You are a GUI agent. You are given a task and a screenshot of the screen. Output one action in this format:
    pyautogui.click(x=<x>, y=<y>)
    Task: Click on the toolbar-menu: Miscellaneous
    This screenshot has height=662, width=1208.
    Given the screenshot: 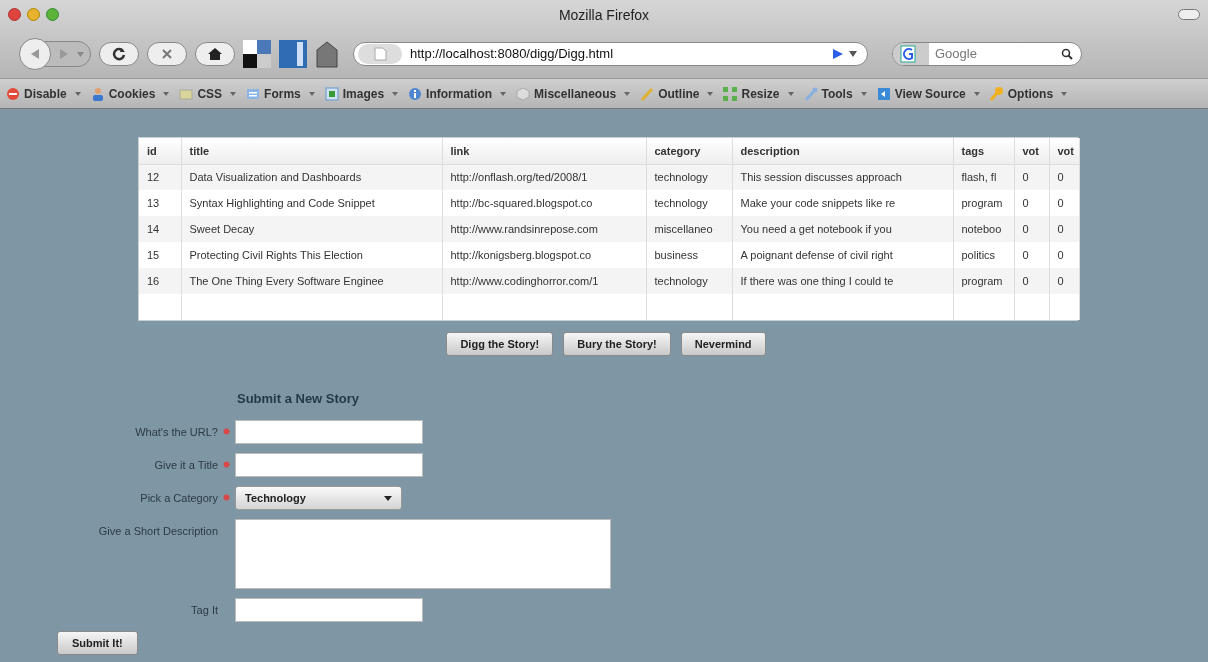 What is the action you would take?
    pyautogui.click(x=573, y=93)
    